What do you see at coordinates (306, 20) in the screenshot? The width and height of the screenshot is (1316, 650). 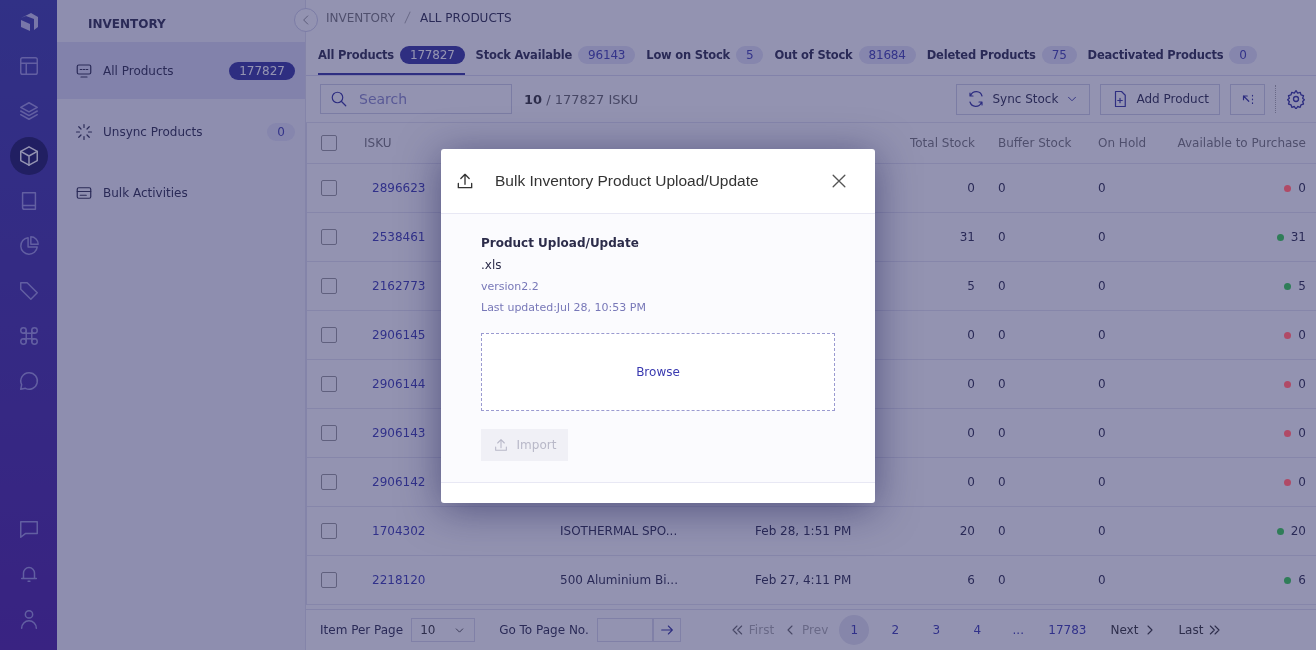 I see `collapse-button` at bounding box center [306, 20].